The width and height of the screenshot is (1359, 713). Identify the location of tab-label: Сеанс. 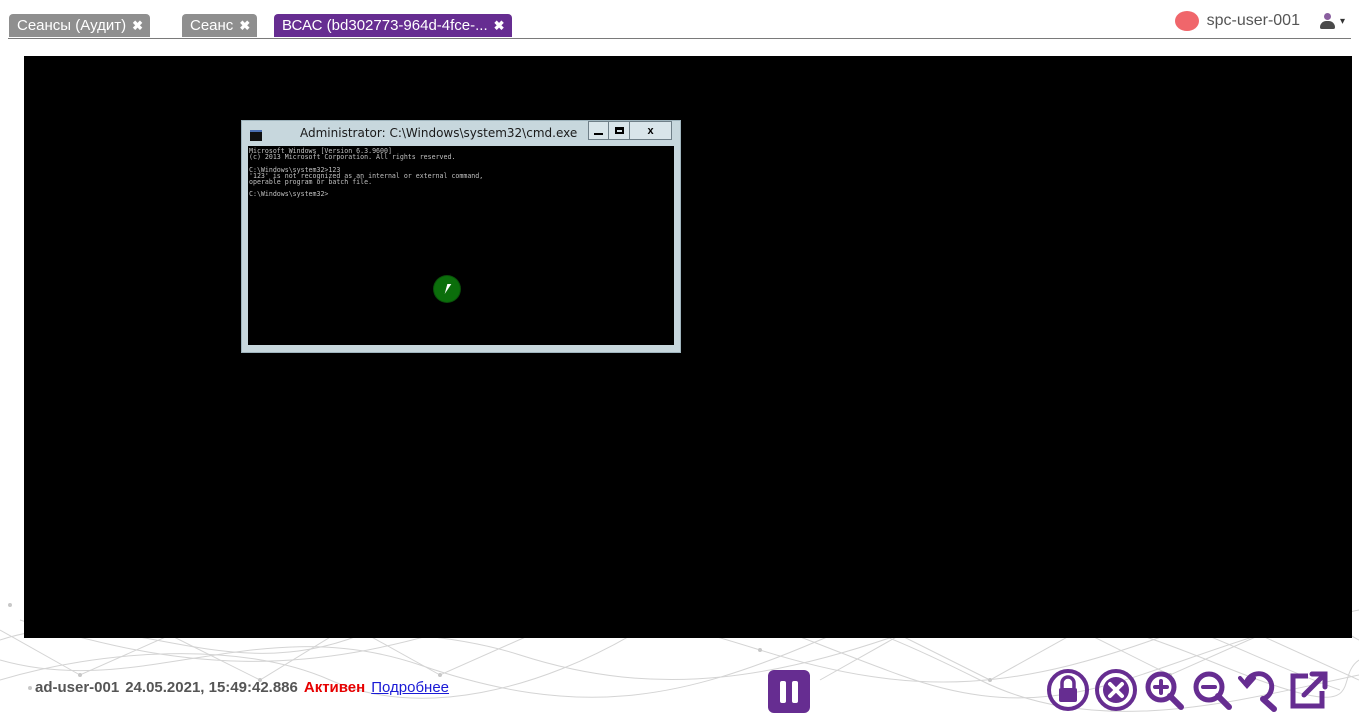
(212, 25).